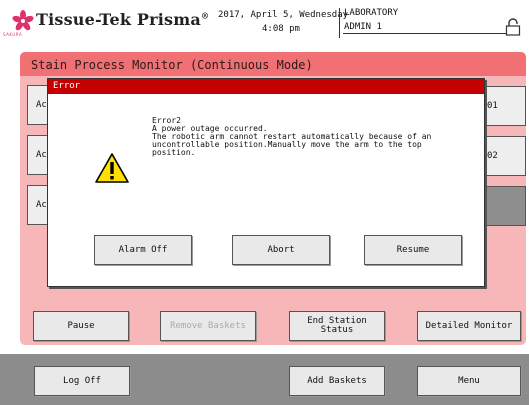 The width and height of the screenshot is (529, 405). What do you see at coordinates (67, 86) in the screenshot?
I see `dialog-title: Error` at bounding box center [67, 86].